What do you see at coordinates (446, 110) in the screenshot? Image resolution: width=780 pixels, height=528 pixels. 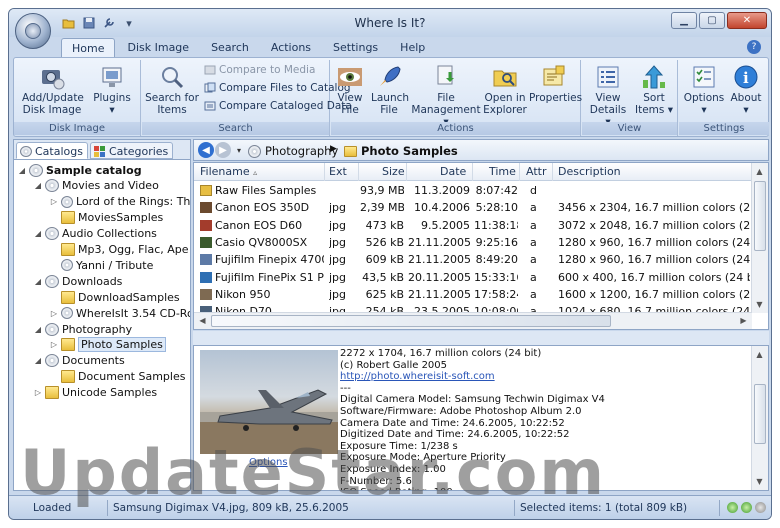 I see `file-management-label-2: Management` at bounding box center [446, 110].